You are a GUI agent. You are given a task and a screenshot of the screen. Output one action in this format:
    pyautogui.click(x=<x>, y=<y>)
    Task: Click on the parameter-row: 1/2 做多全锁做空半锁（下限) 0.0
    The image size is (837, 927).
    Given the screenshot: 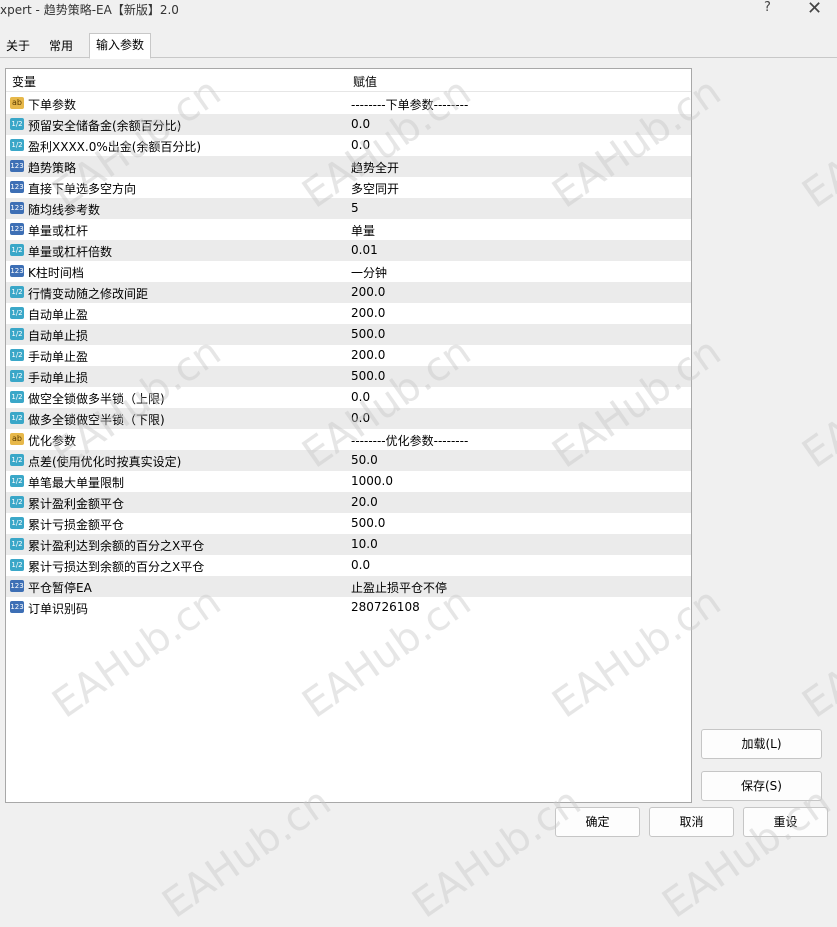 What is the action you would take?
    pyautogui.click(x=348, y=419)
    